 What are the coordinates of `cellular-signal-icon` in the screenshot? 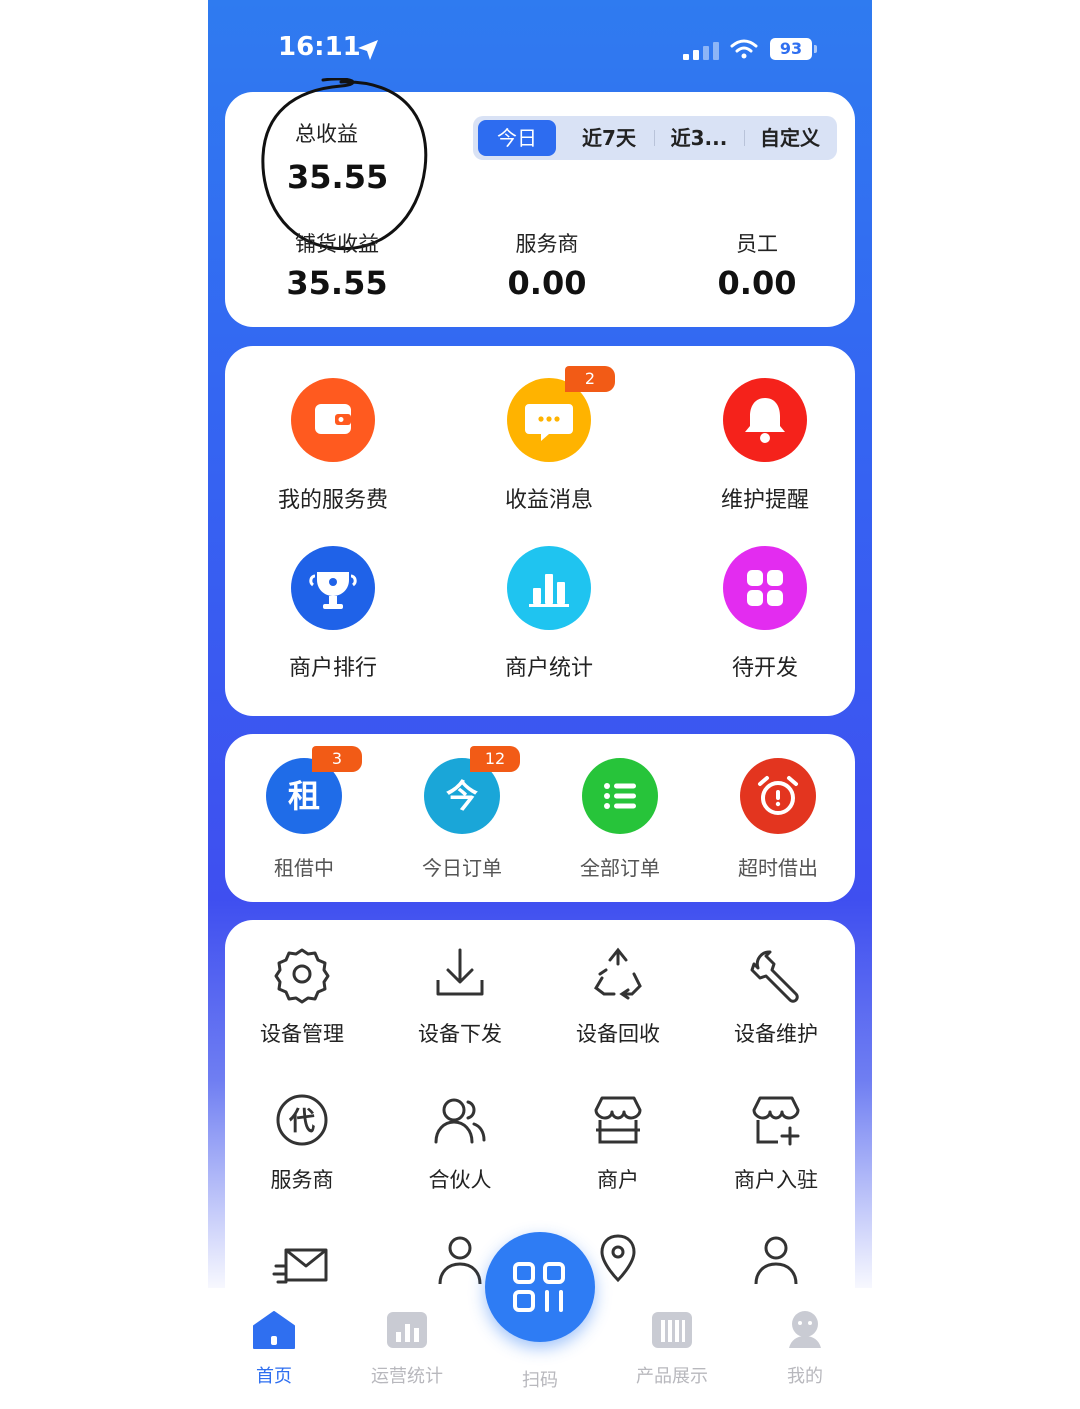 It's located at (701, 50).